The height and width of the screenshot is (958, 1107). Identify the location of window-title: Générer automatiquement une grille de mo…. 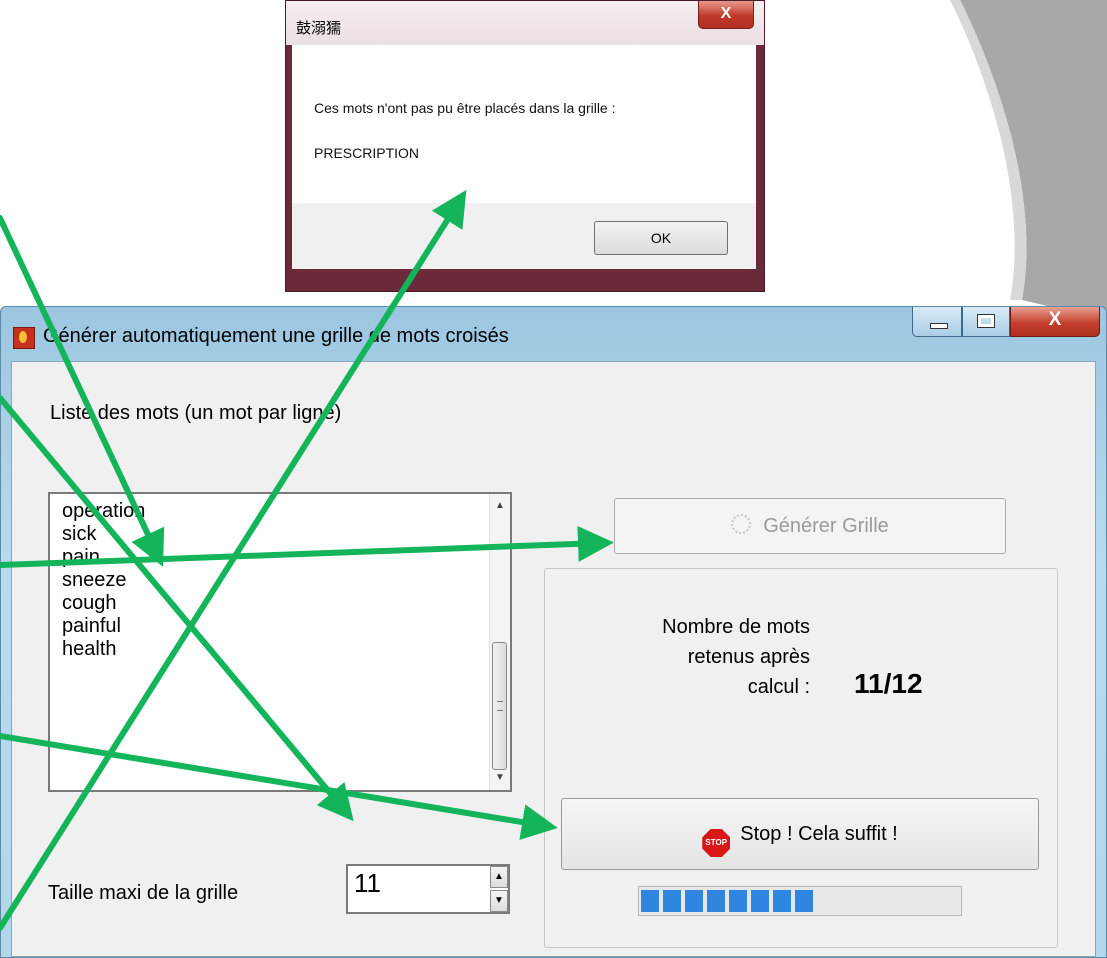
(276, 336).